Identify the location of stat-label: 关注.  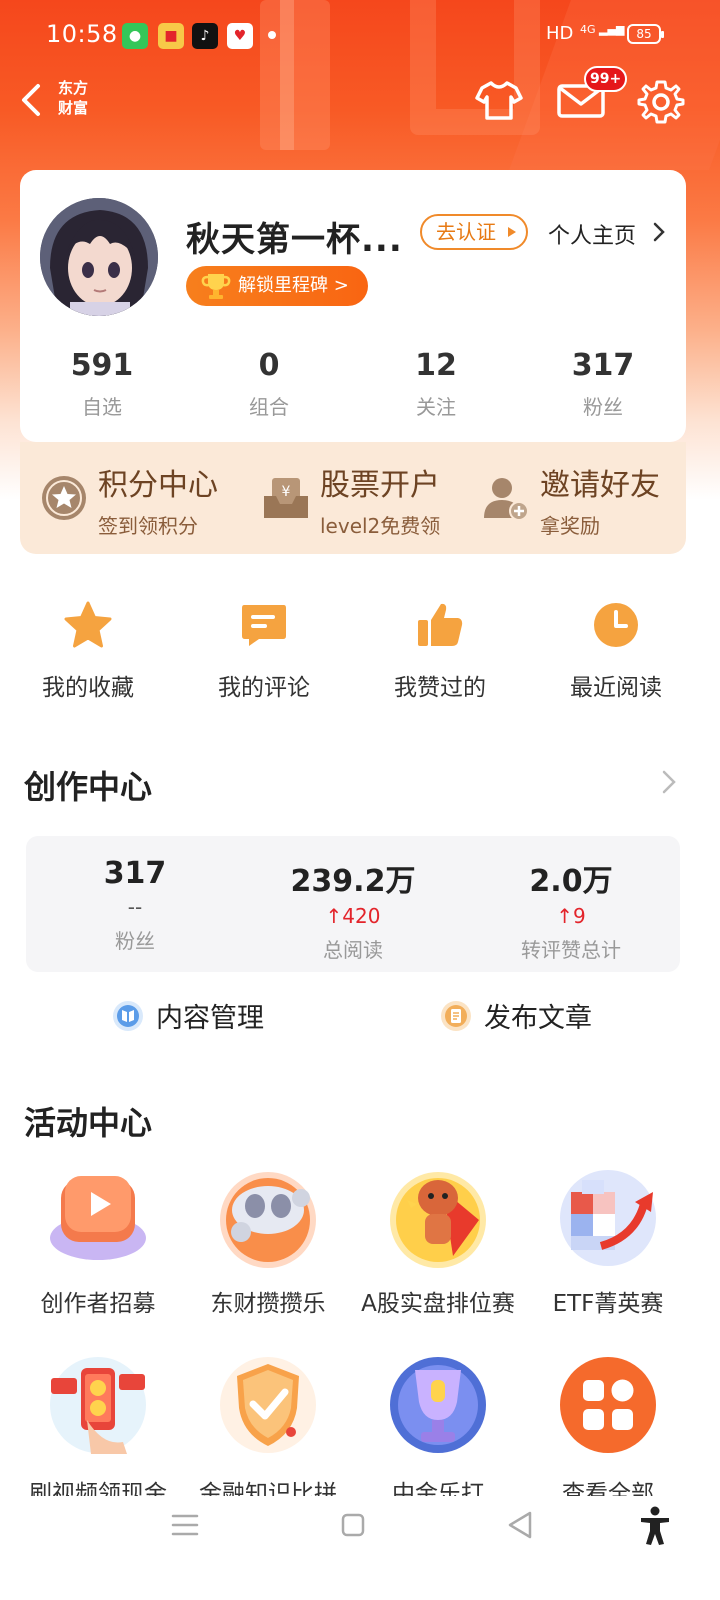
(436, 407).